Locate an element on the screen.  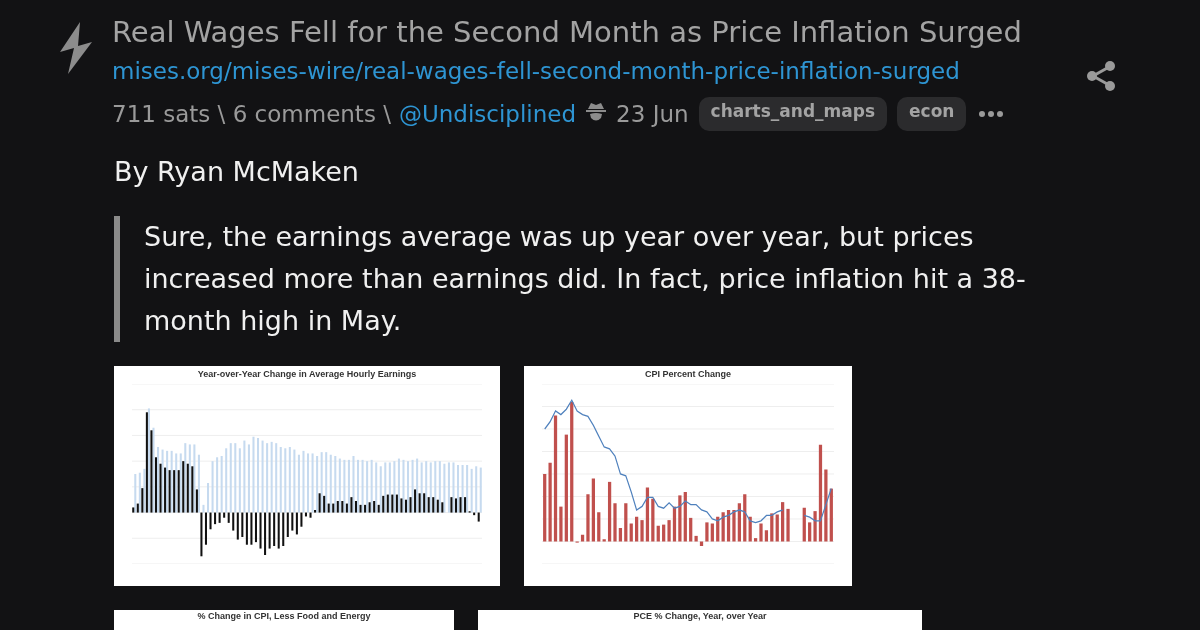
chart-image: % Change in CPI, Less Food and Energy is located at coordinates (284, 620).